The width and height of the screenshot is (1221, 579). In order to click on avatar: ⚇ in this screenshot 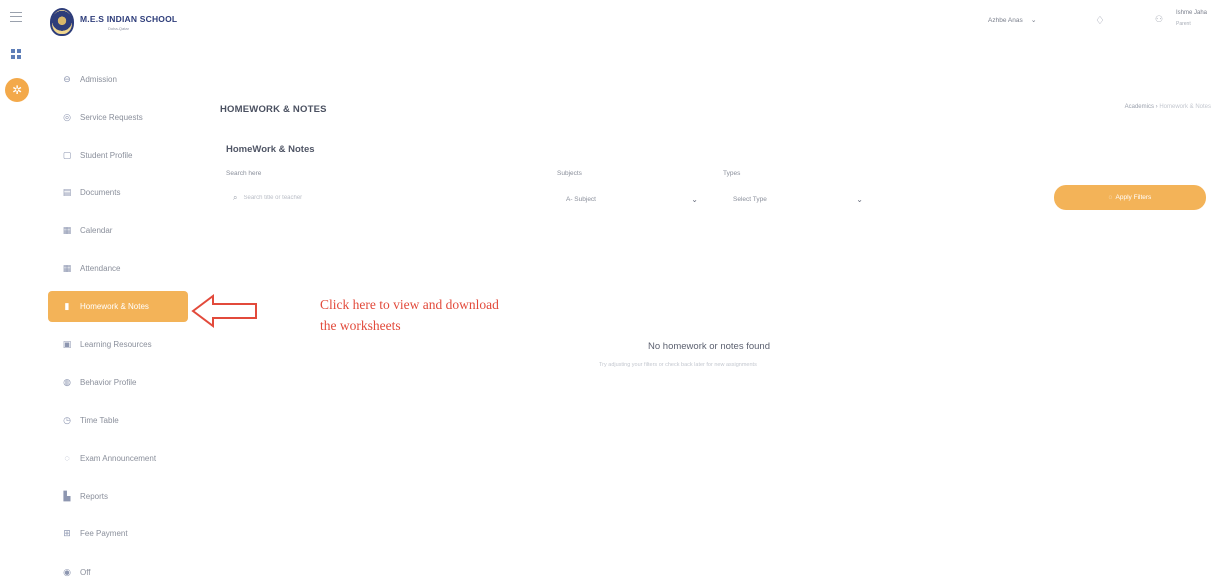, I will do `click(1159, 19)`.